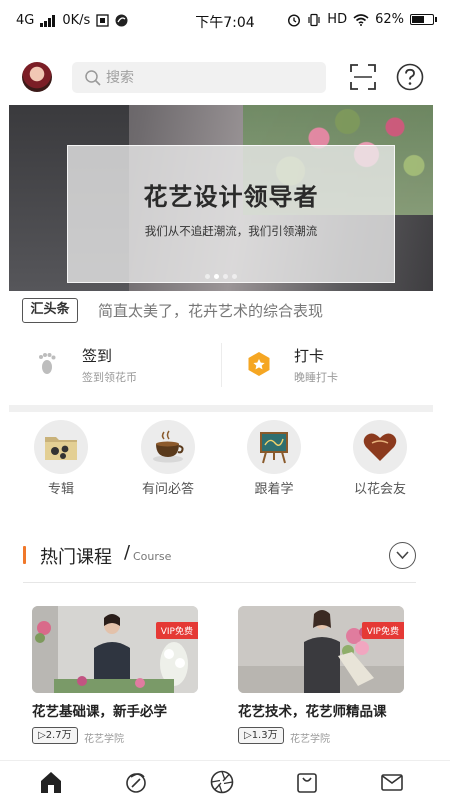 The width and height of the screenshot is (450, 800). I want to click on follow-learn-circle, so click(274, 447).